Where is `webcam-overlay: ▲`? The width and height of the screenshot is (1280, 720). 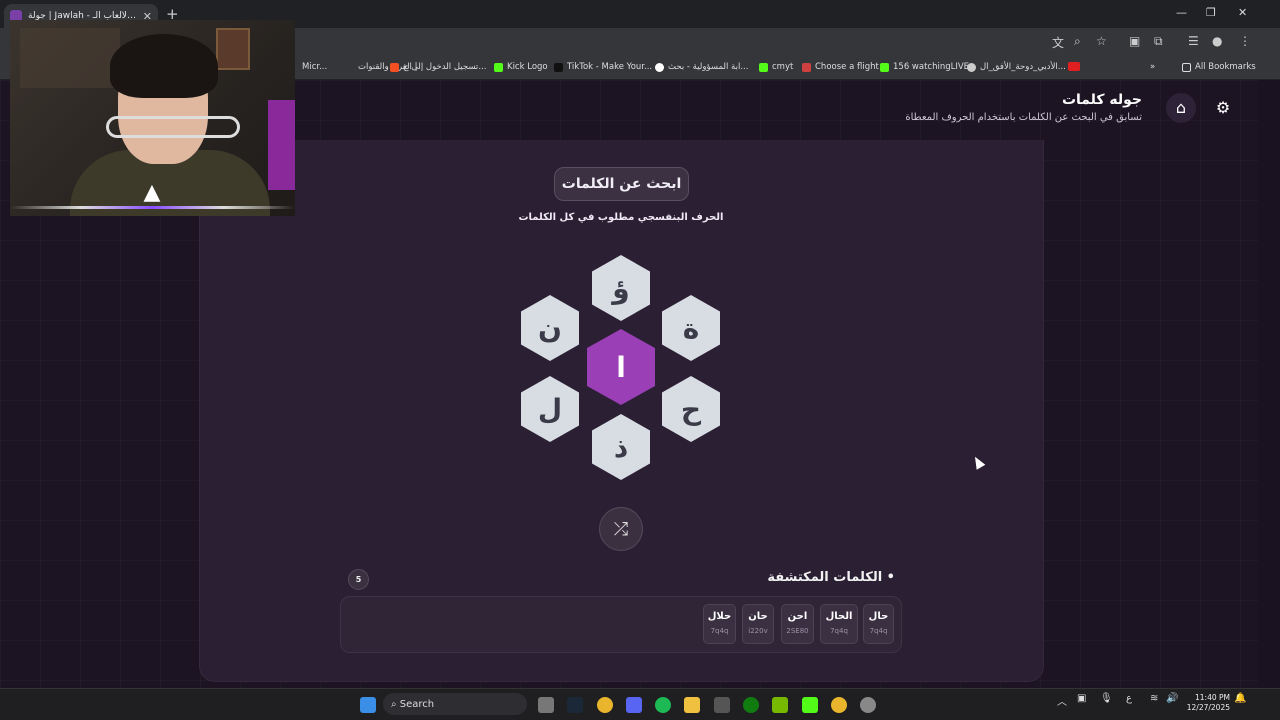
webcam-overlay: ▲ is located at coordinates (152, 118).